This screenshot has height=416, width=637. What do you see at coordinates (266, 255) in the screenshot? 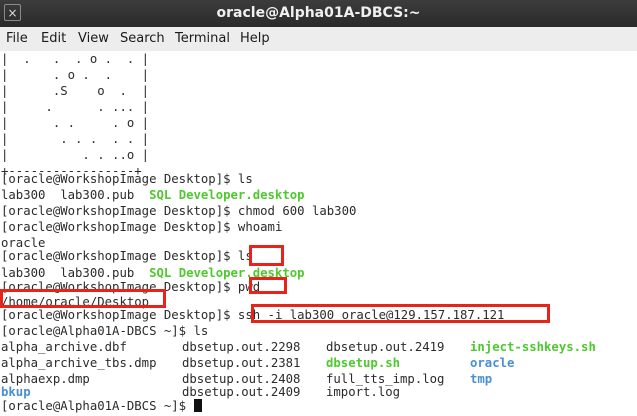
I see `highlight-ls-command` at bounding box center [266, 255].